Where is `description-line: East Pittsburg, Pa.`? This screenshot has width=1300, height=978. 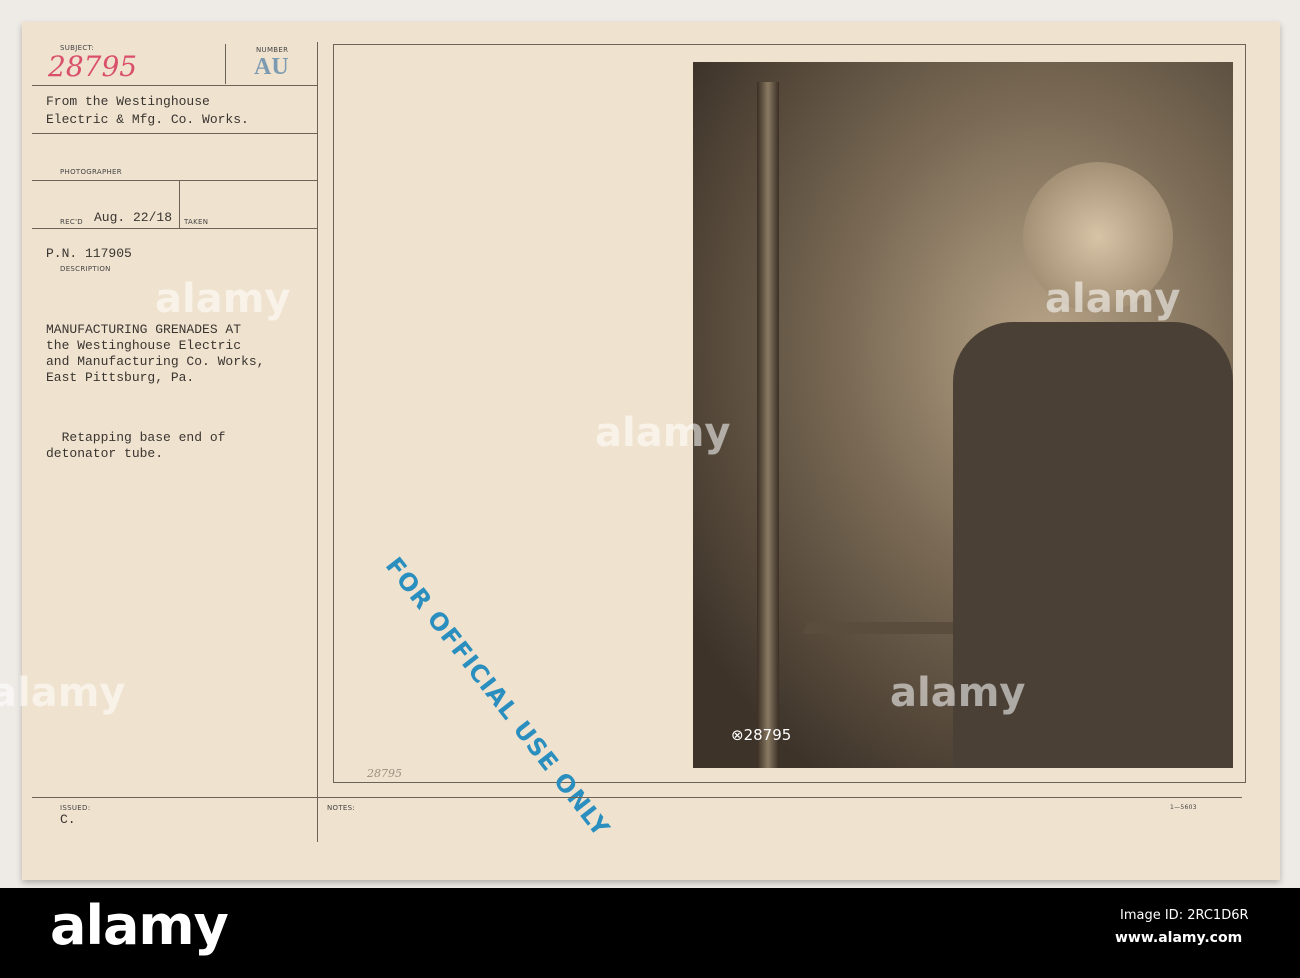
description-line: East Pittsburg, Pa. is located at coordinates (120, 377).